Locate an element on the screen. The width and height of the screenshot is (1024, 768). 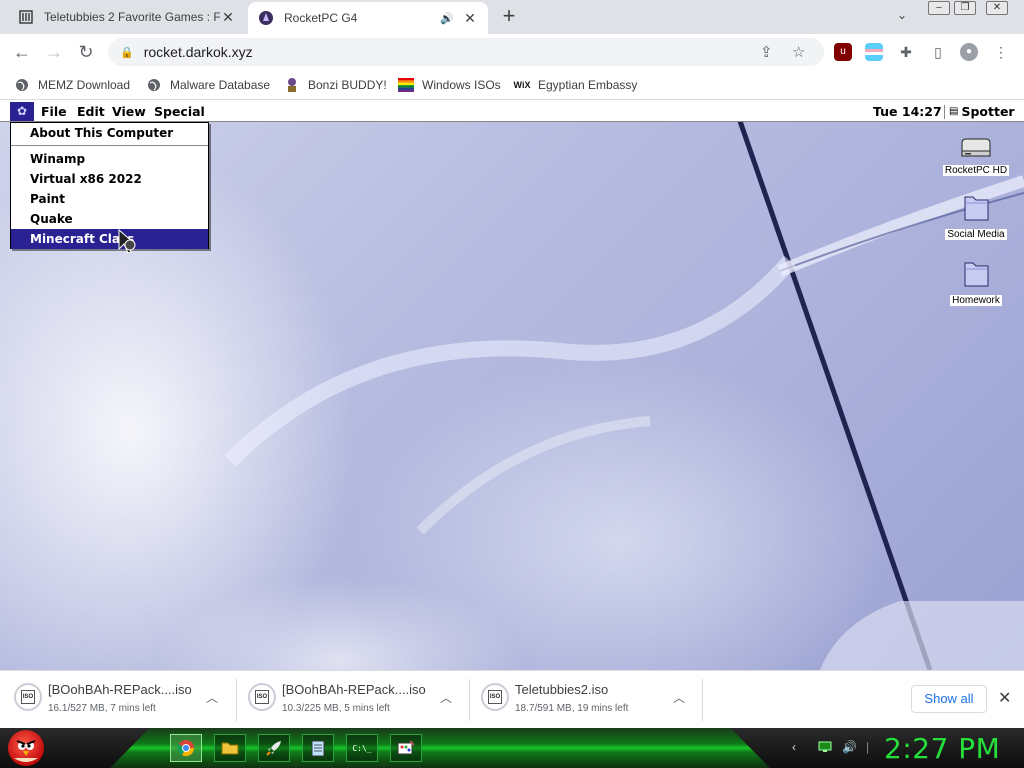
menu-view: View is located at coordinates (129, 111).